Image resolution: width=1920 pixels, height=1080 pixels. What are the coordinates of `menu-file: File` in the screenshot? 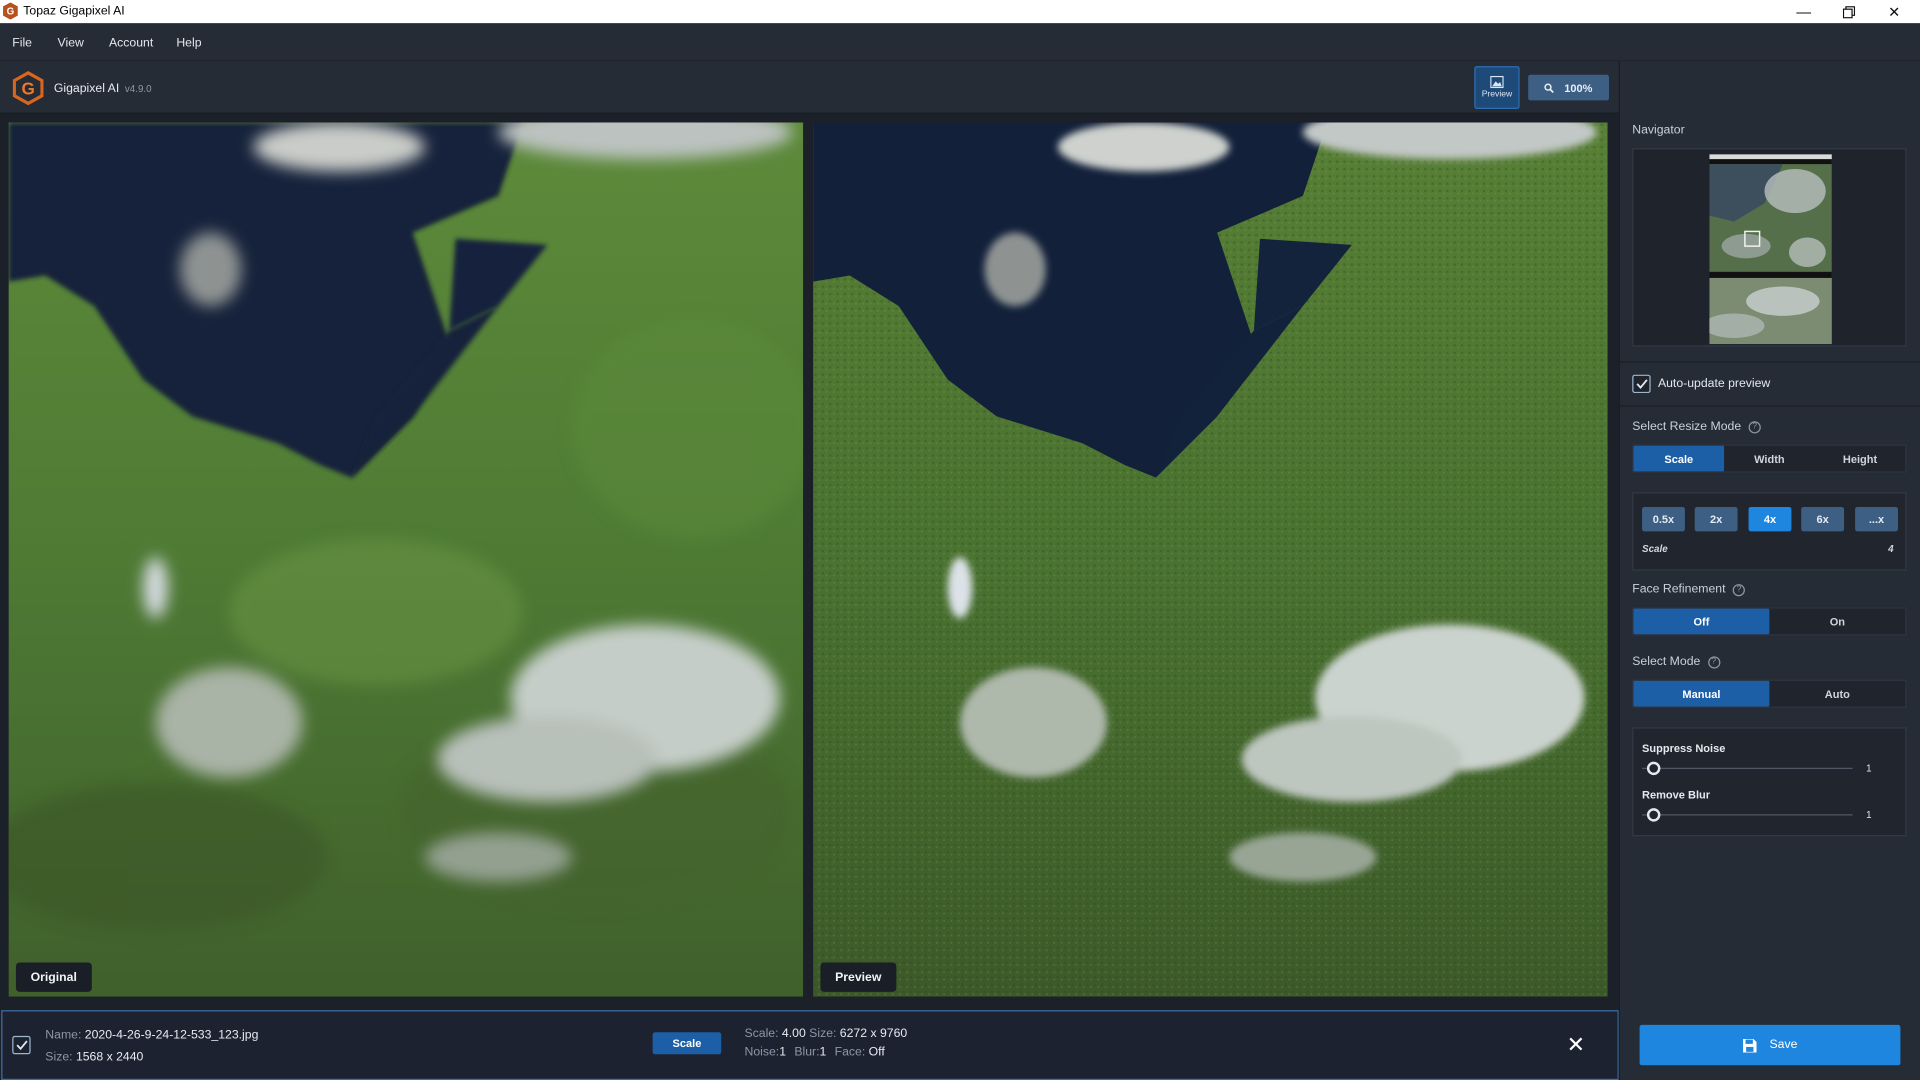 It's located at (22, 43).